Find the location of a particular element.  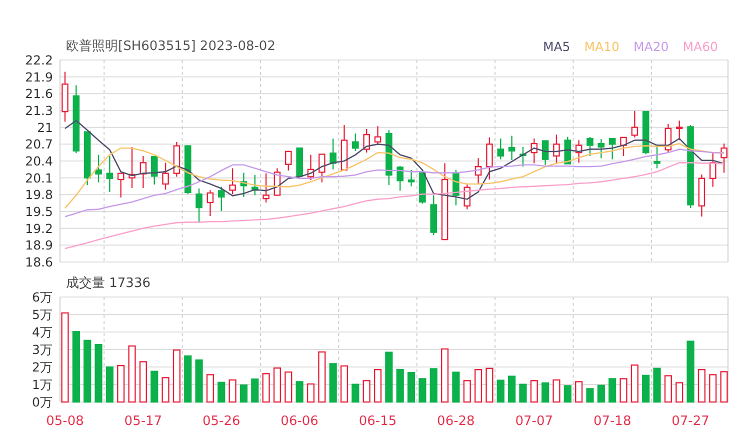

axis-tick-label: 1万 is located at coordinates (42, 384).